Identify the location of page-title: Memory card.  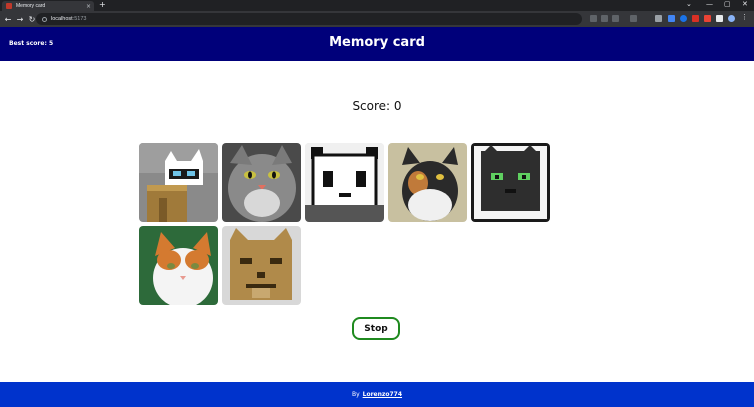
(377, 42).